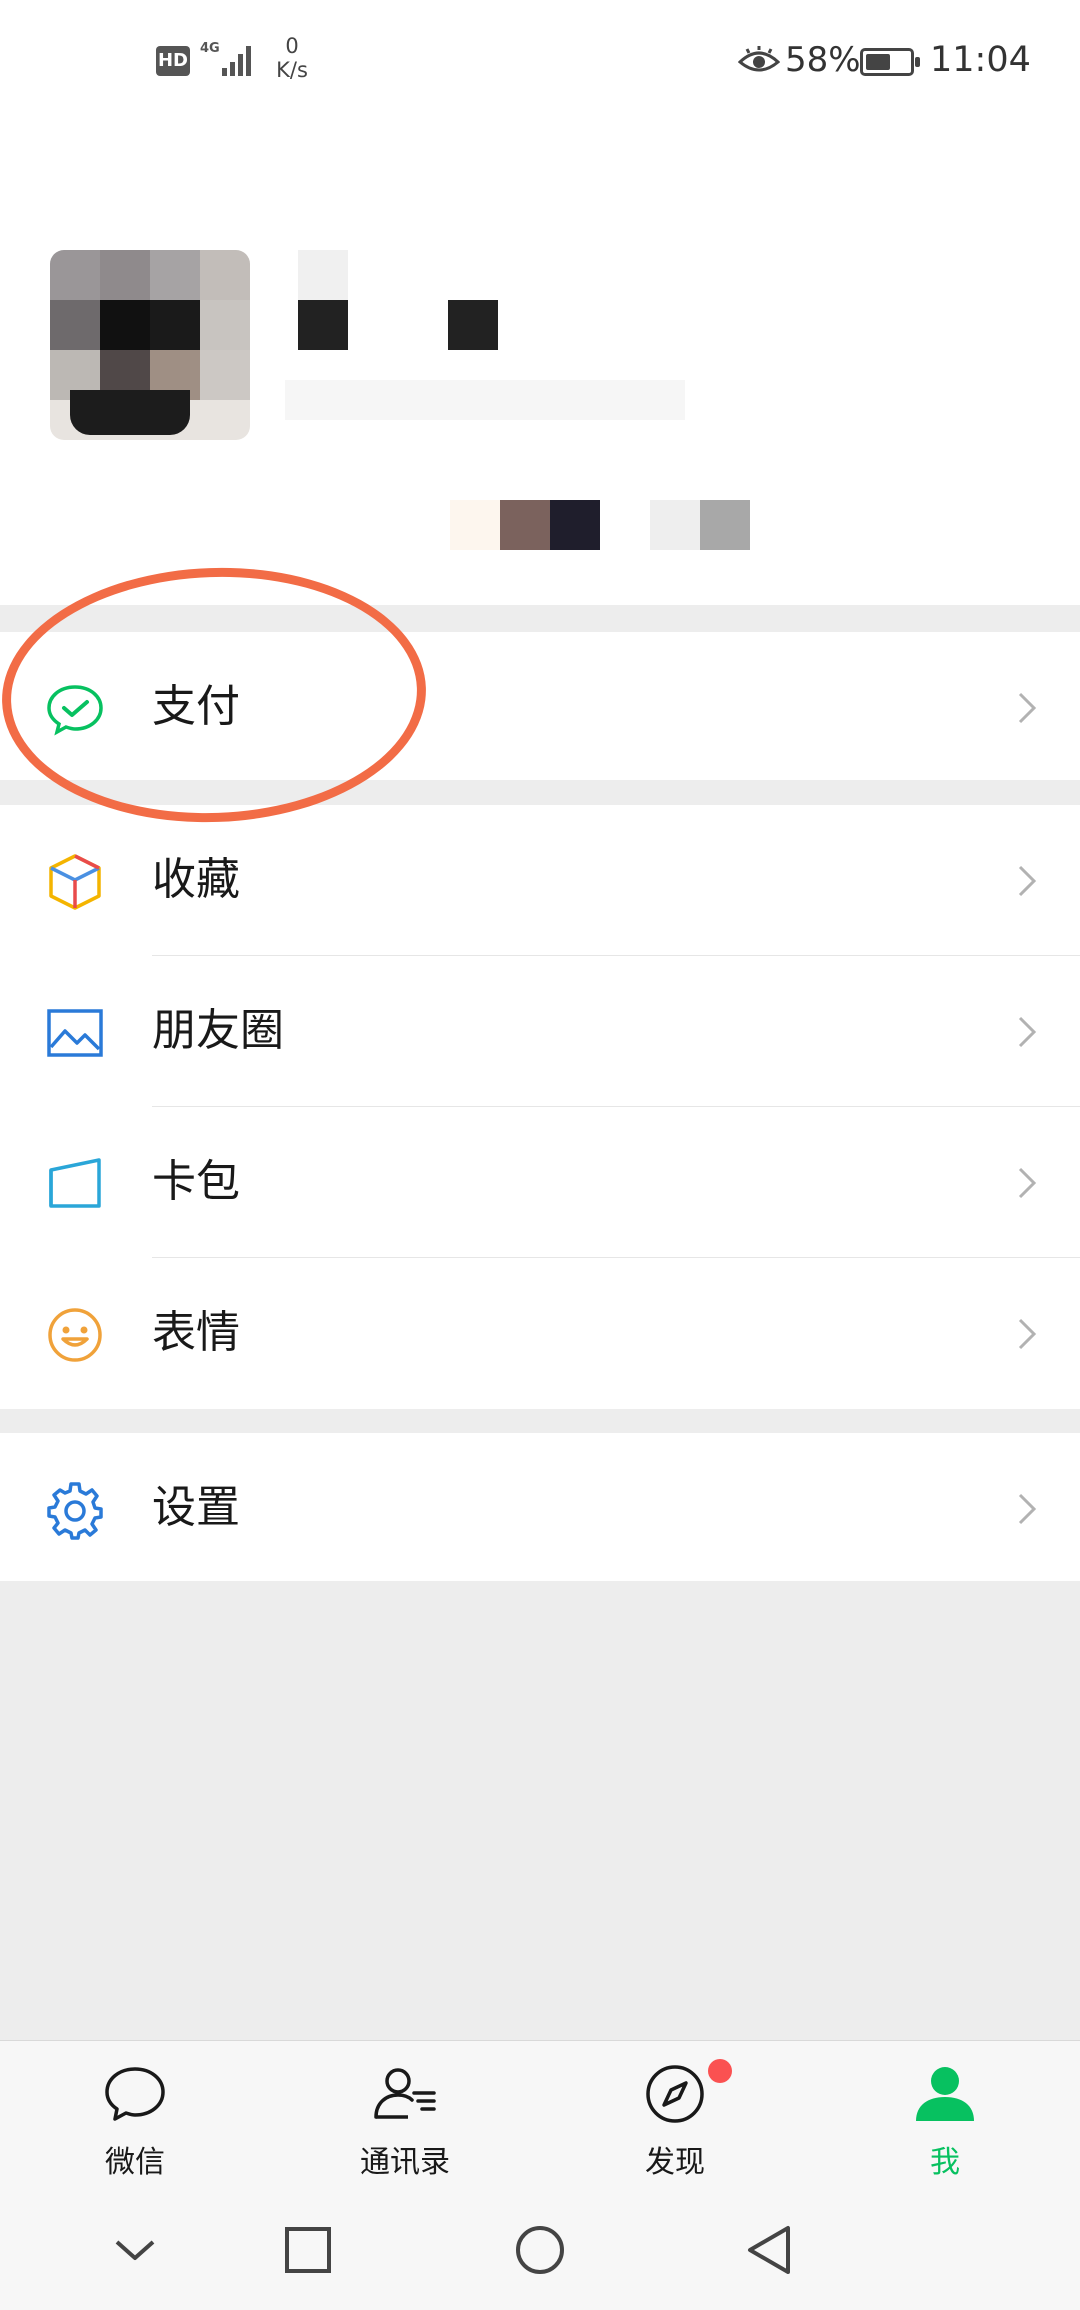  What do you see at coordinates (945, 2094) in the screenshot?
I see `person-icon` at bounding box center [945, 2094].